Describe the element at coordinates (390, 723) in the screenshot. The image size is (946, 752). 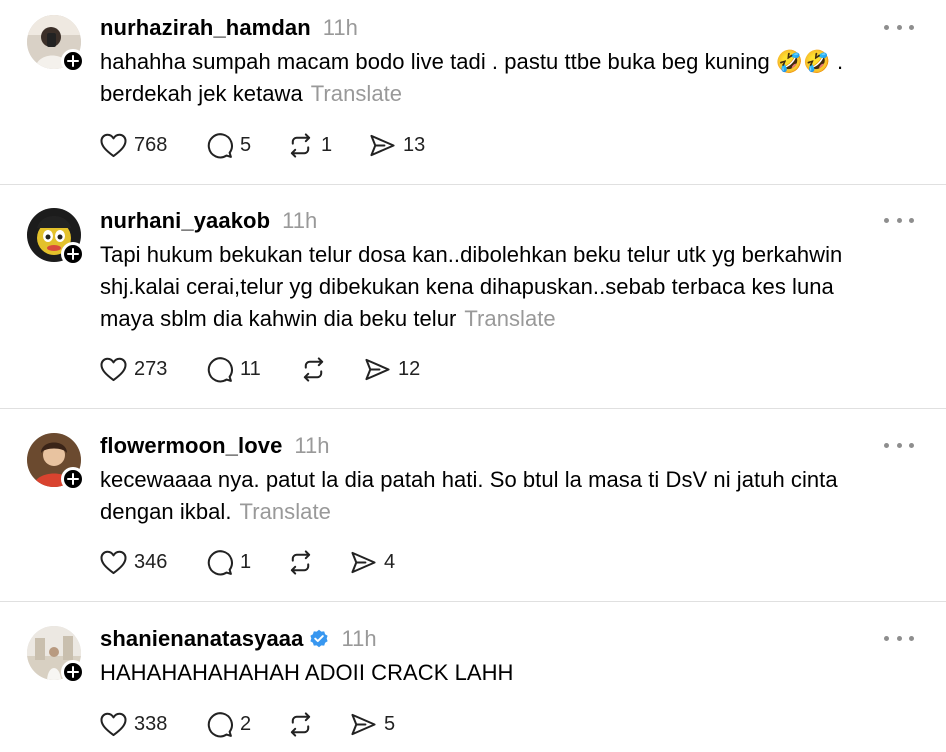
I see `share-count: 5` at that location.